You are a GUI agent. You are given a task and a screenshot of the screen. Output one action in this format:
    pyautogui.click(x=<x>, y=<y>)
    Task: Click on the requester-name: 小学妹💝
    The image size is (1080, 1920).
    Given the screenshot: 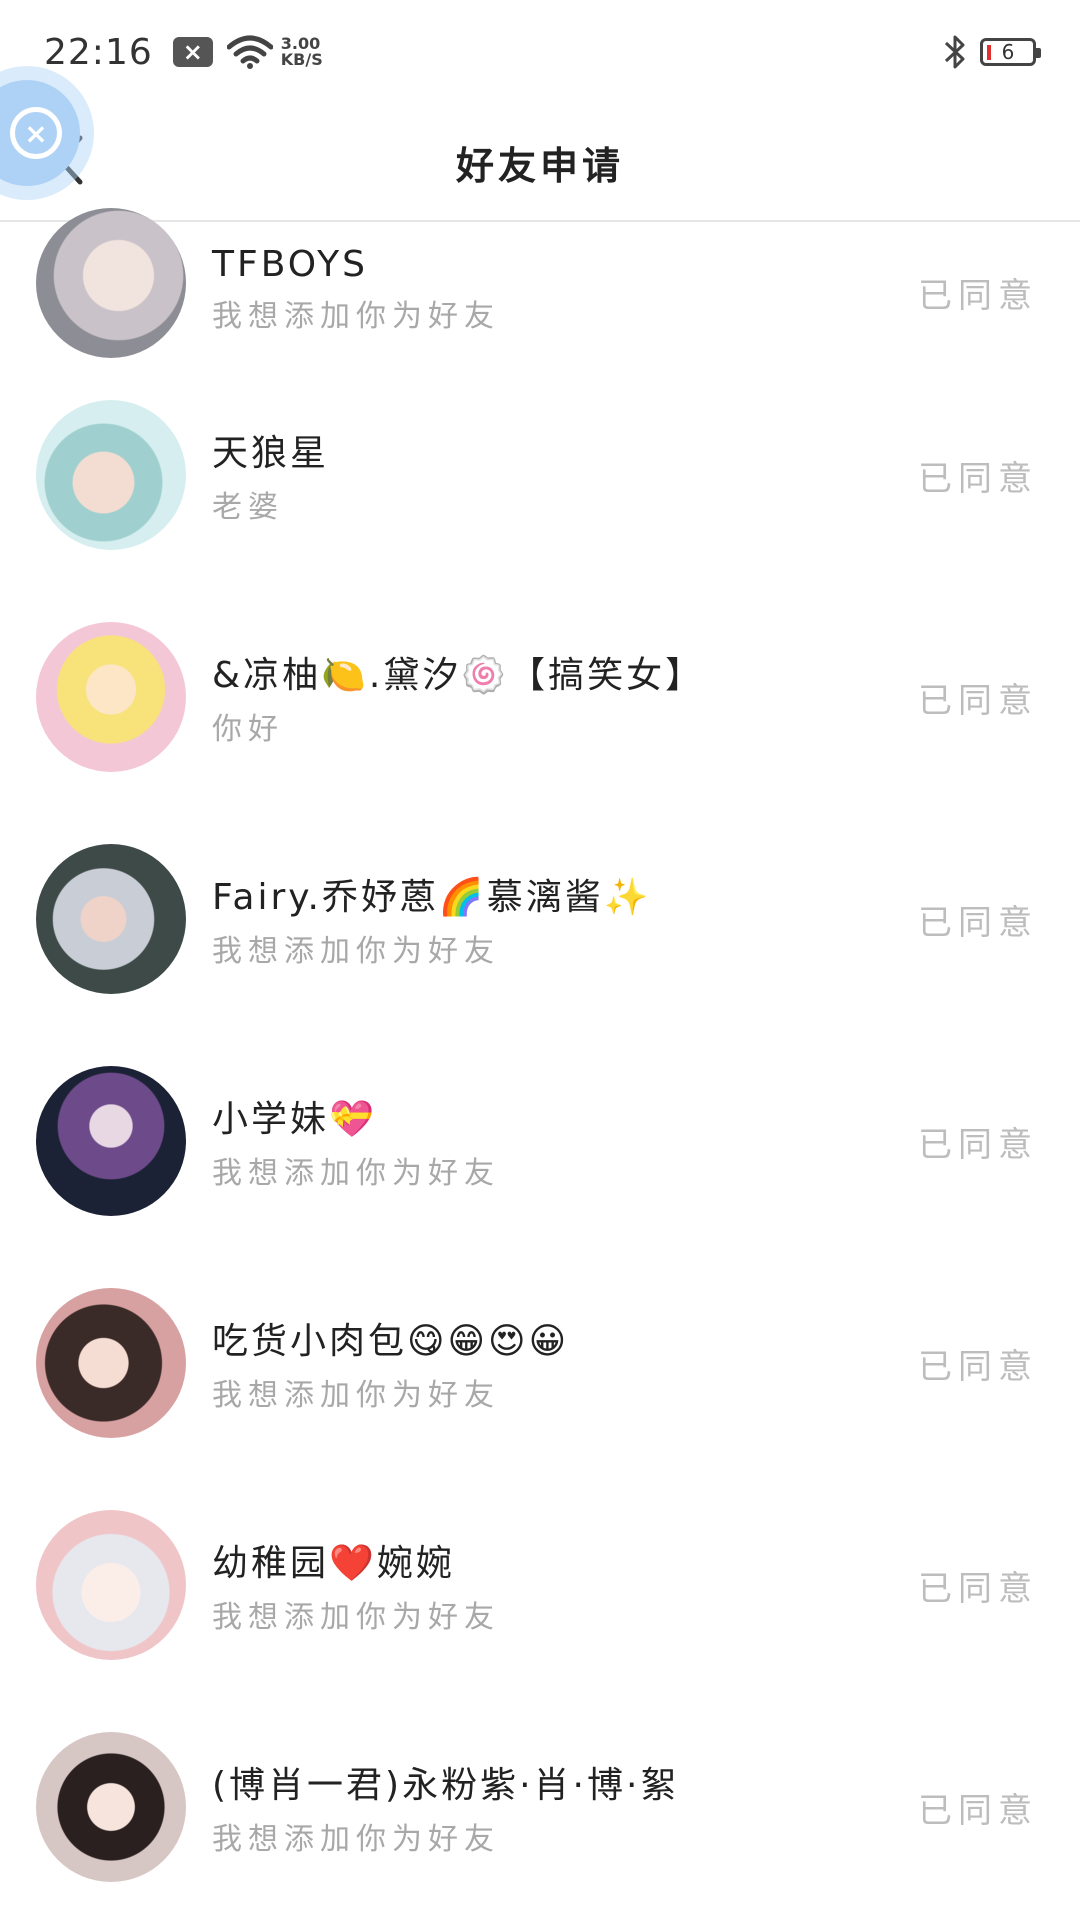 What is the action you would take?
    pyautogui.click(x=294, y=1119)
    